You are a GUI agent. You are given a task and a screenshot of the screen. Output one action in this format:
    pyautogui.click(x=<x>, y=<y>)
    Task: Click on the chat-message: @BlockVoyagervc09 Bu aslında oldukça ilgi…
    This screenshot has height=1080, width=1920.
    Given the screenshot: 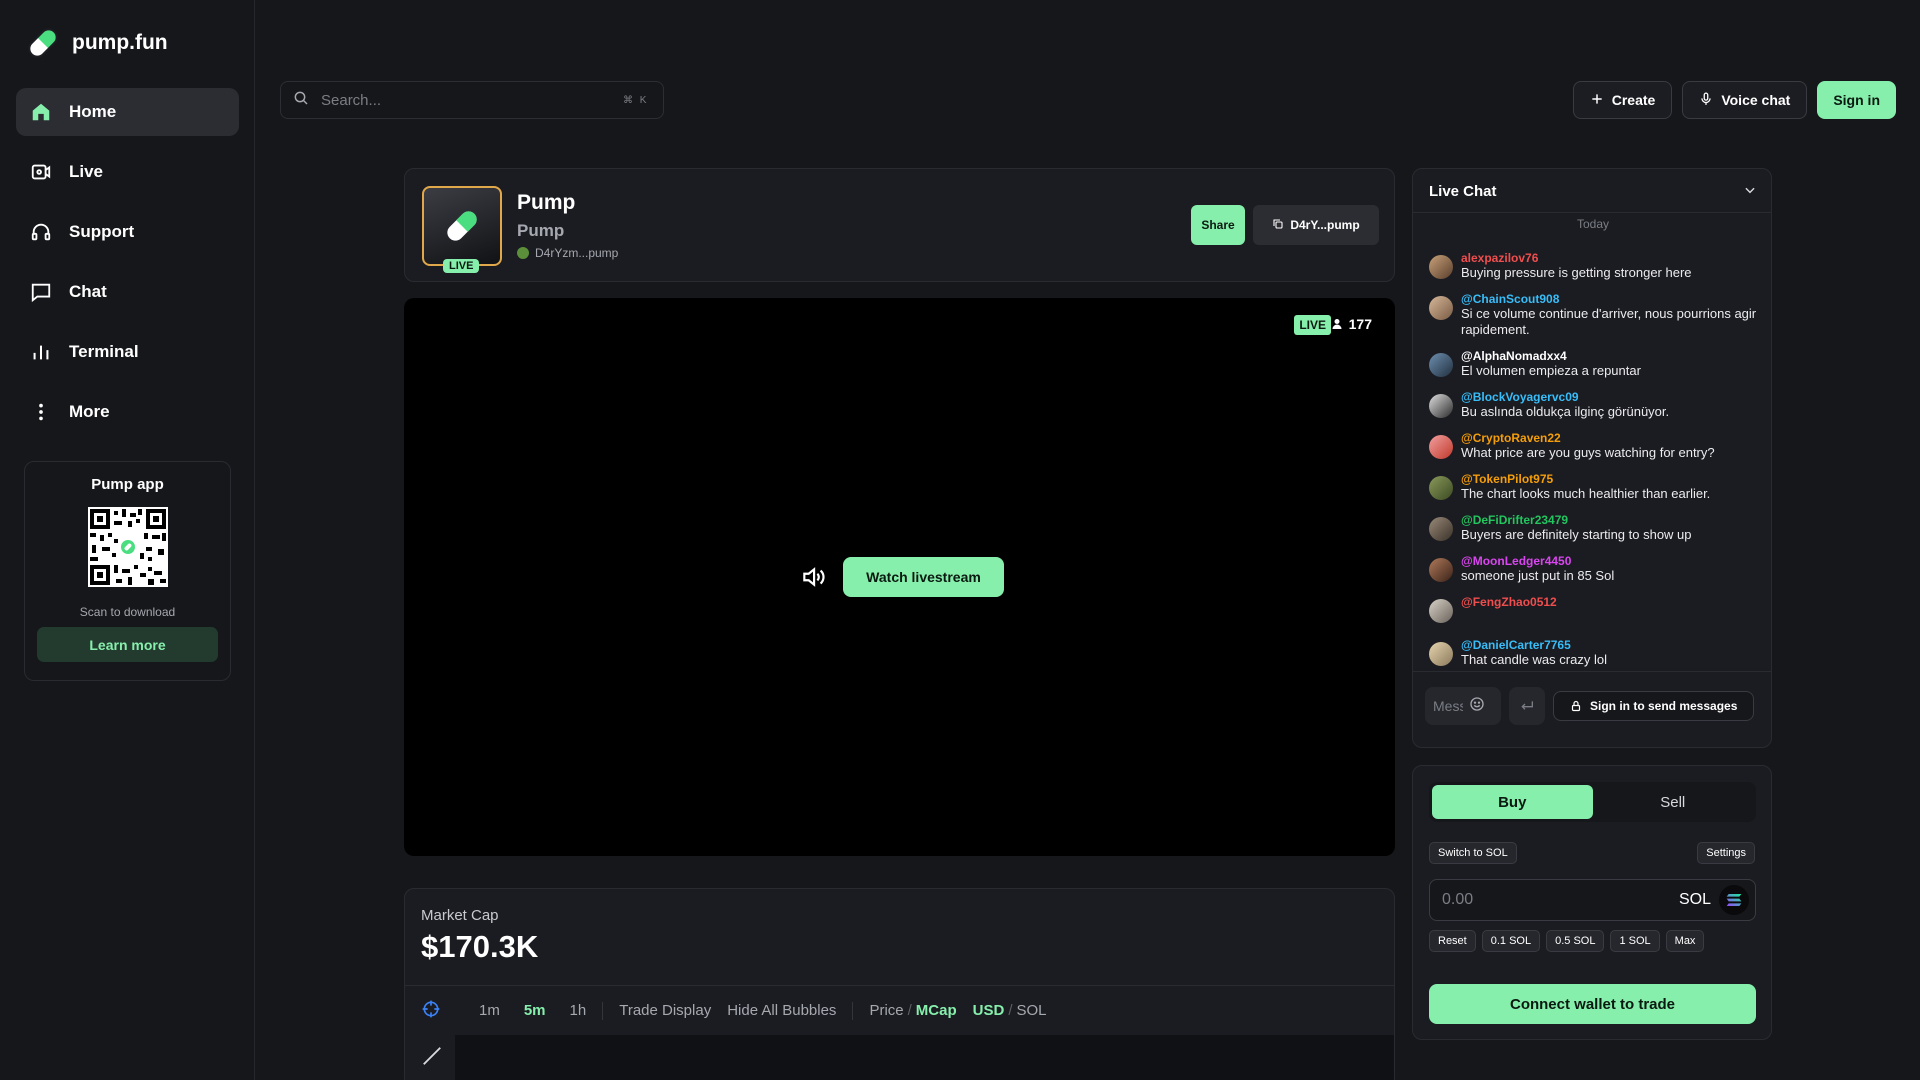 What is the action you would take?
    pyautogui.click(x=1594, y=405)
    